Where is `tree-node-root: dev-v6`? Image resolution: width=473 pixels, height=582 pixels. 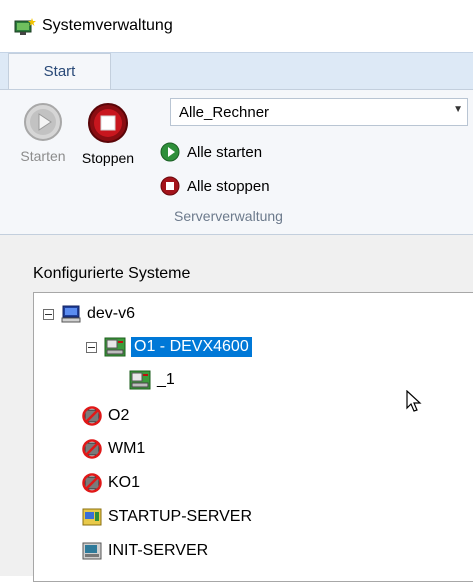
tree-node-root: dev-v6 is located at coordinates (89, 314).